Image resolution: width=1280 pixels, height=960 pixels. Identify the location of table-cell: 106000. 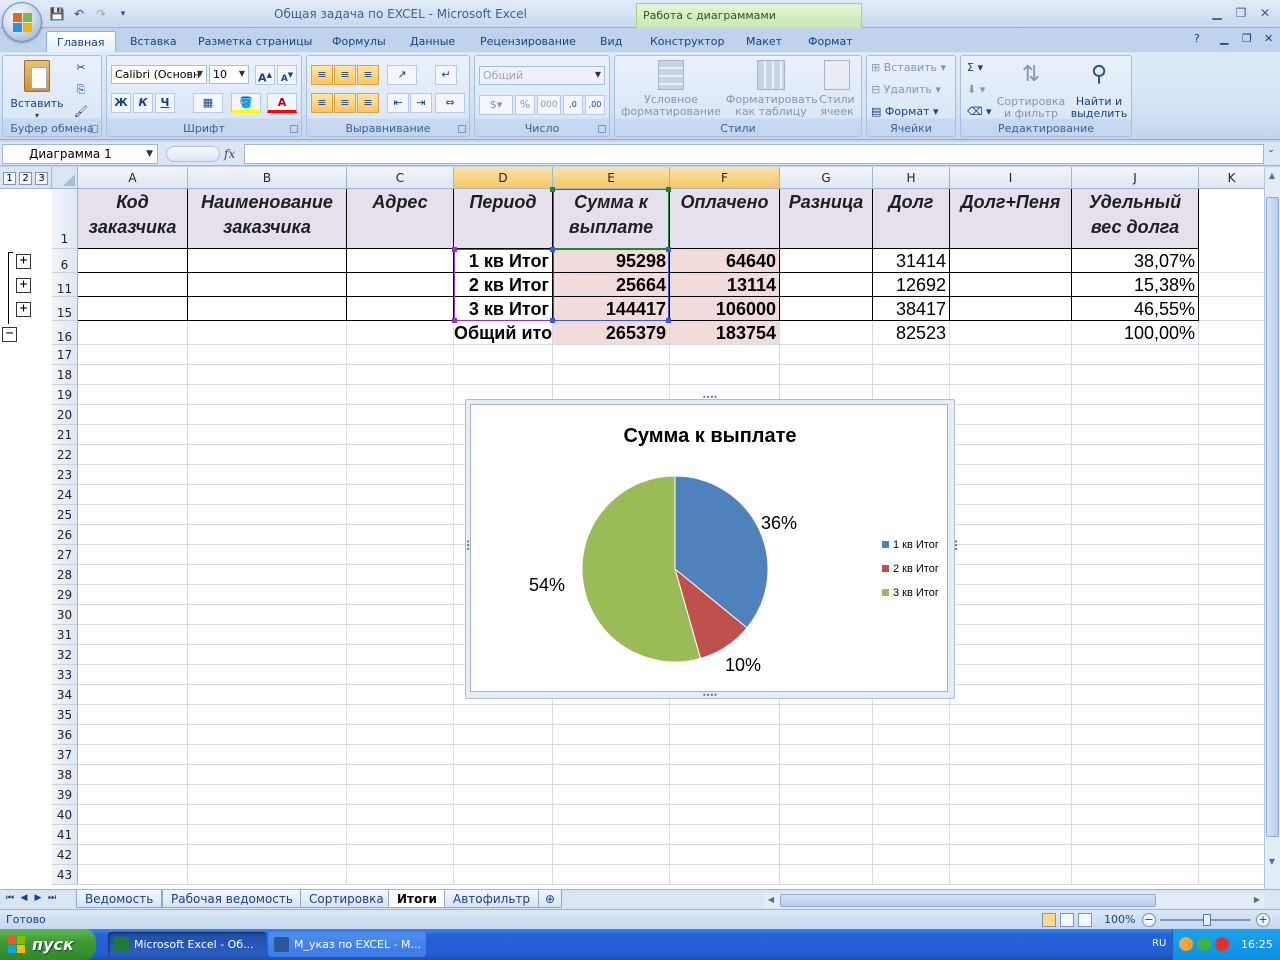
(725, 309).